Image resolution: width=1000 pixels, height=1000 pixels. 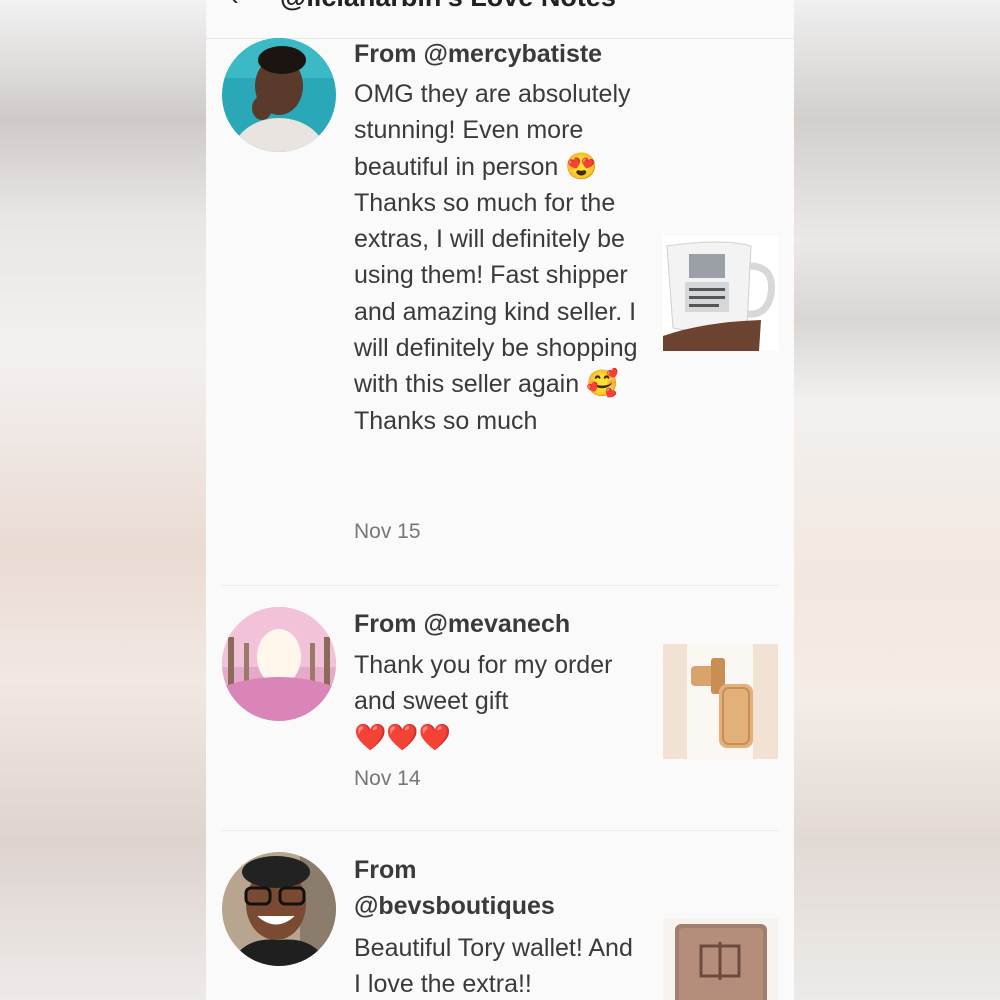 I want to click on note-author: From @bevsboutiques, so click(x=454, y=888).